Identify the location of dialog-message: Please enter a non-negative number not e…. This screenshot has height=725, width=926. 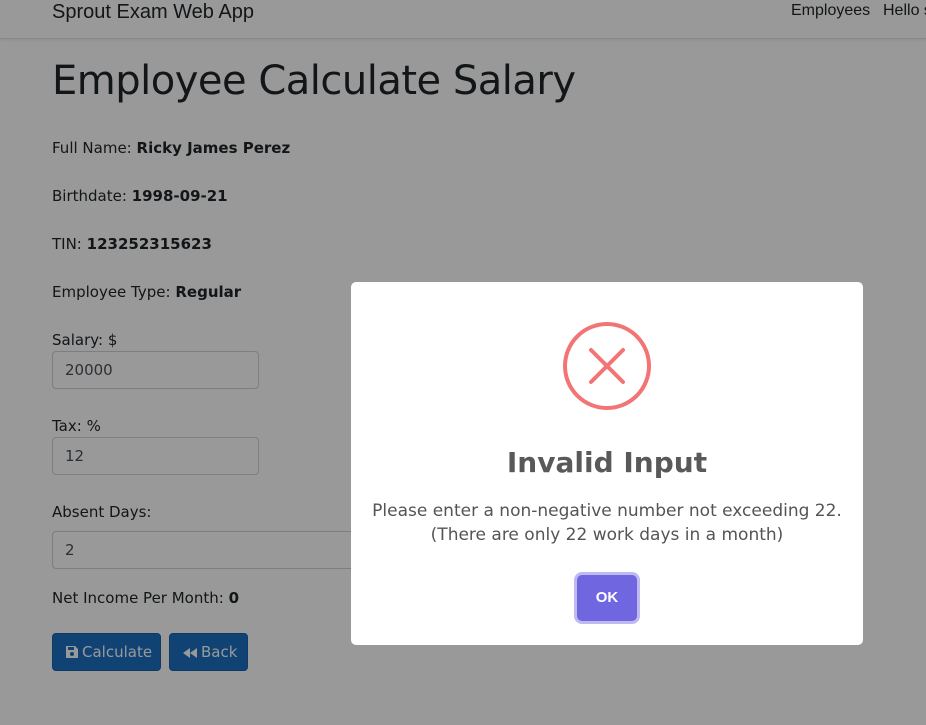
(607, 523).